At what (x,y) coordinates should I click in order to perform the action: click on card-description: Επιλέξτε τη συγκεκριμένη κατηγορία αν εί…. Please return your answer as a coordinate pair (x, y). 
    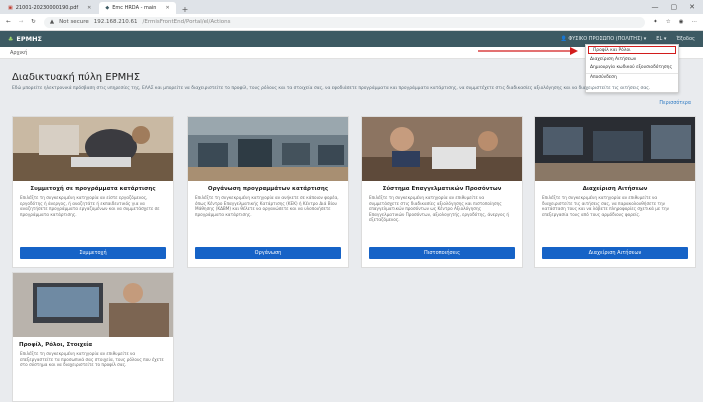
    Looking at the image, I should click on (93, 206).